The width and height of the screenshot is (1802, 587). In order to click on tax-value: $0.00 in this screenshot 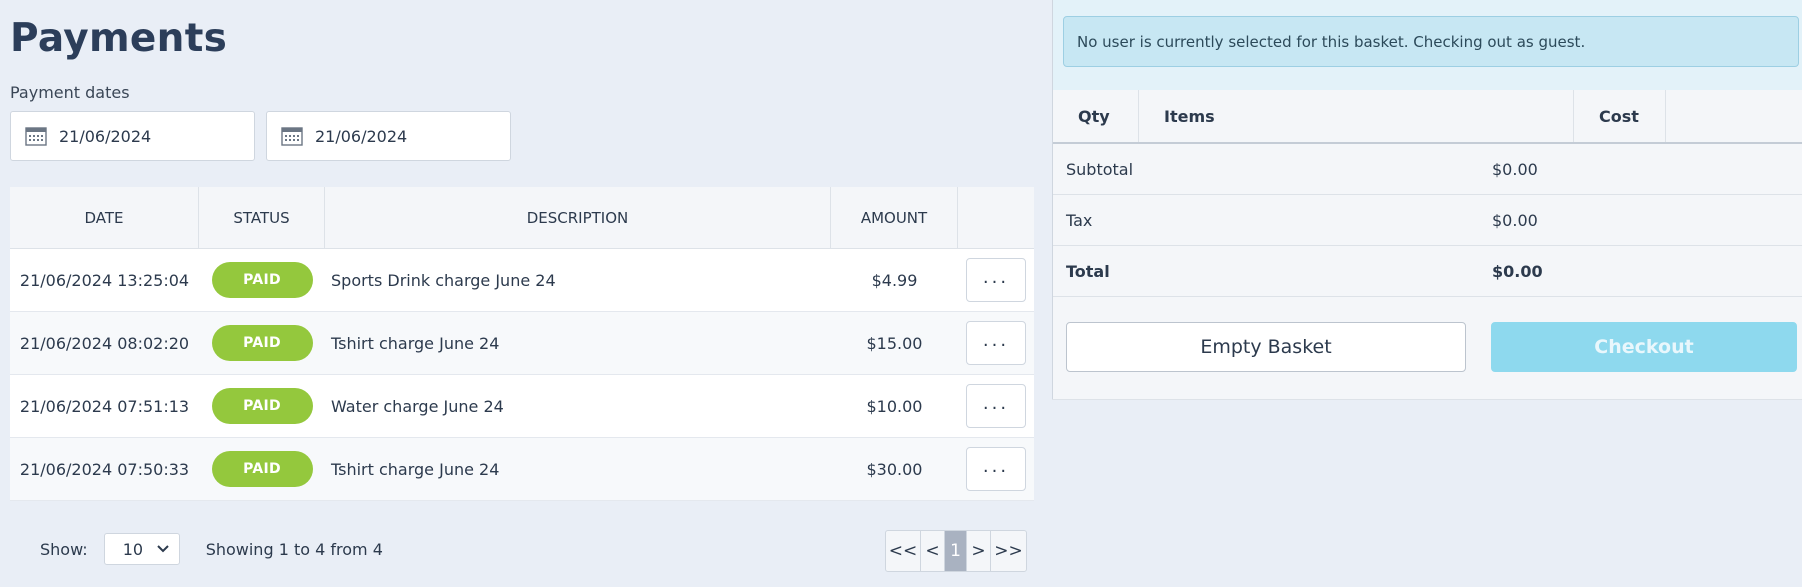, I will do `click(1515, 220)`.